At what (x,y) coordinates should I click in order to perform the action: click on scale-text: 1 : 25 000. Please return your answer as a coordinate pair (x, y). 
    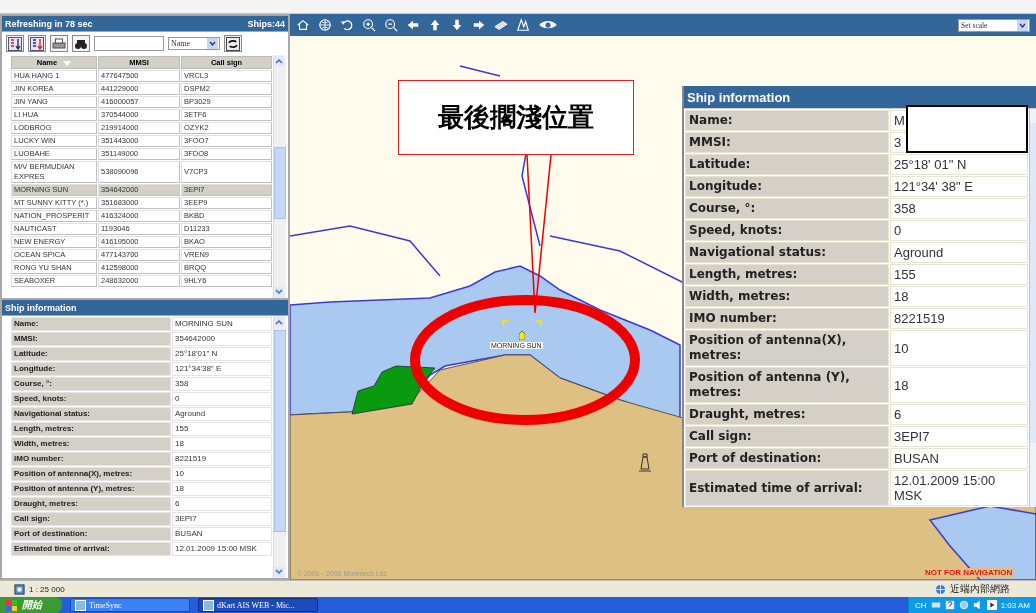
    Looking at the image, I should click on (47, 589).